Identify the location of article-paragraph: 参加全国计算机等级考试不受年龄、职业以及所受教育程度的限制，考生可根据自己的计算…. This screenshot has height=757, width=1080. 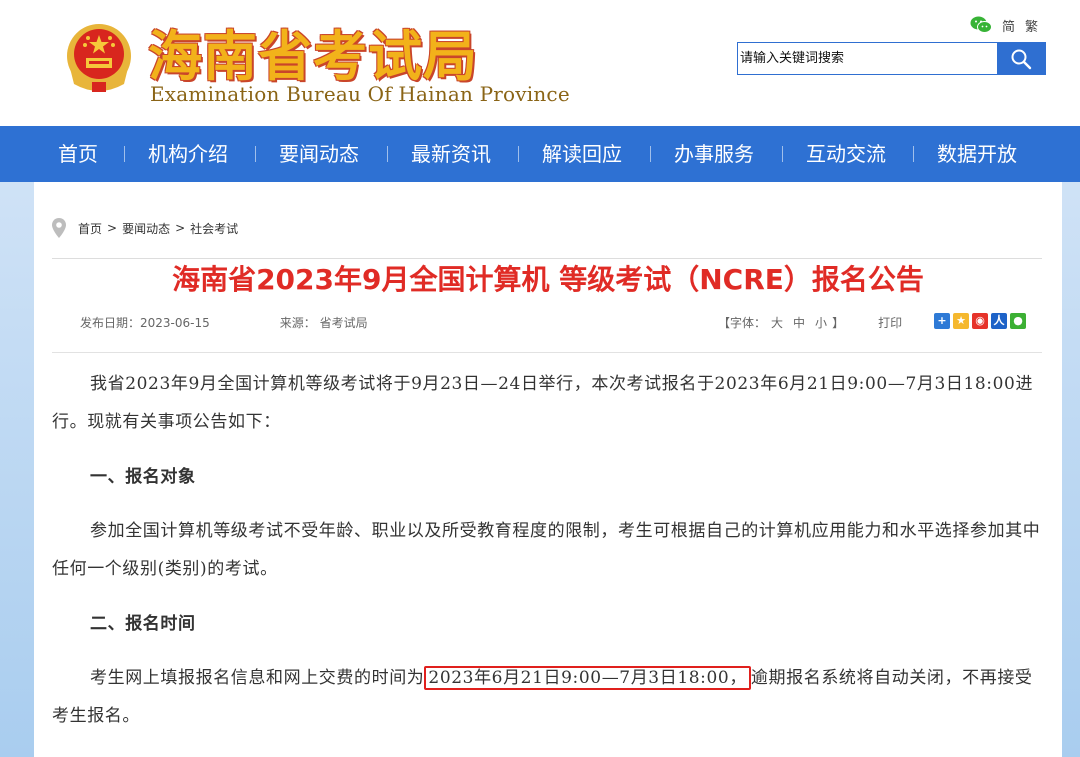
(546, 550).